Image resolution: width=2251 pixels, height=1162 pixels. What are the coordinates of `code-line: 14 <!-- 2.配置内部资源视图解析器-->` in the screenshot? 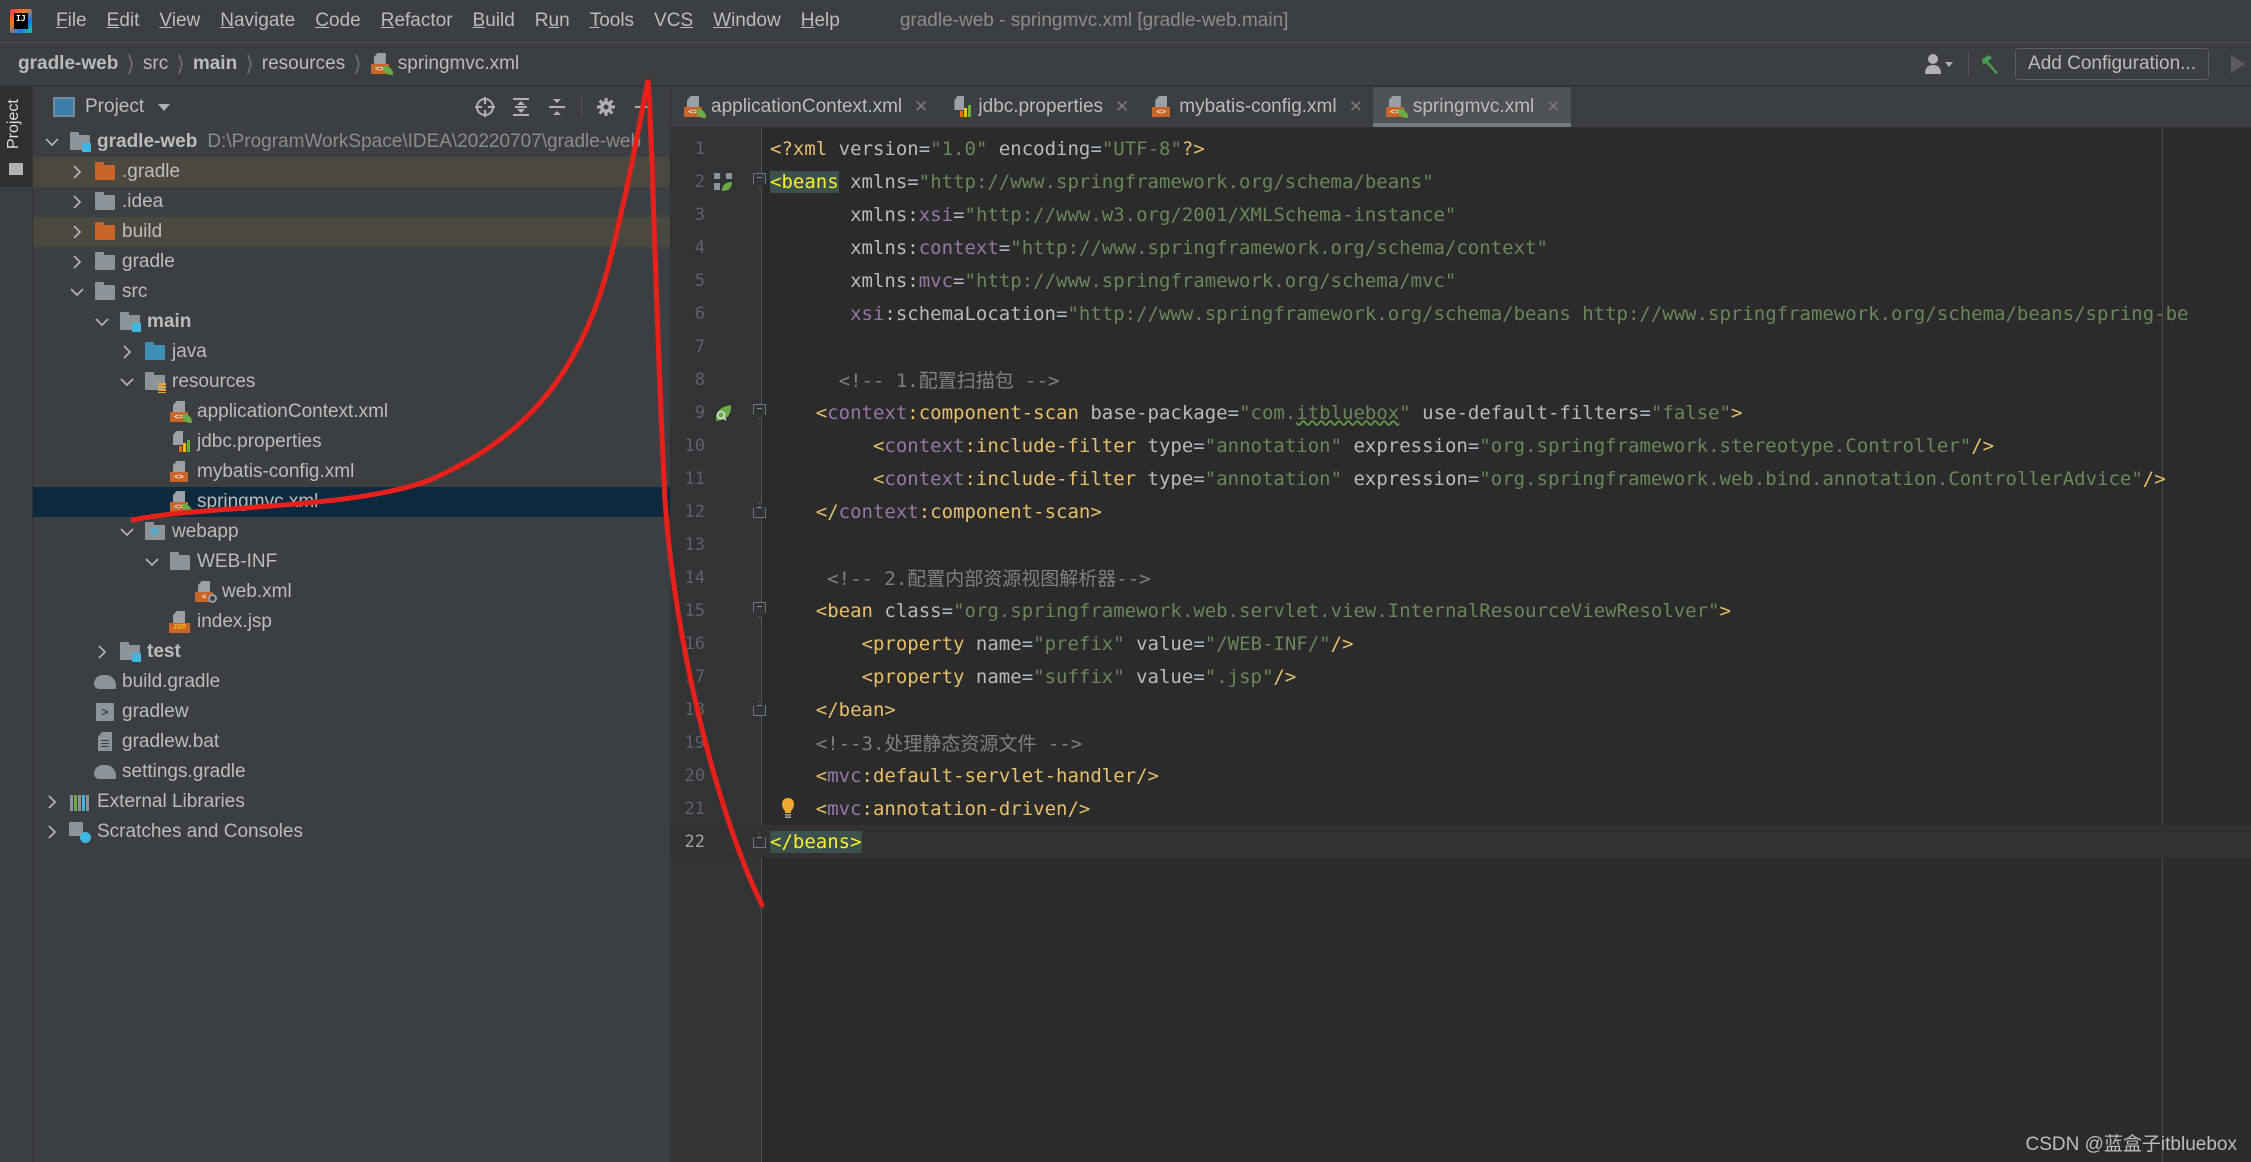 It's located at (1461, 577).